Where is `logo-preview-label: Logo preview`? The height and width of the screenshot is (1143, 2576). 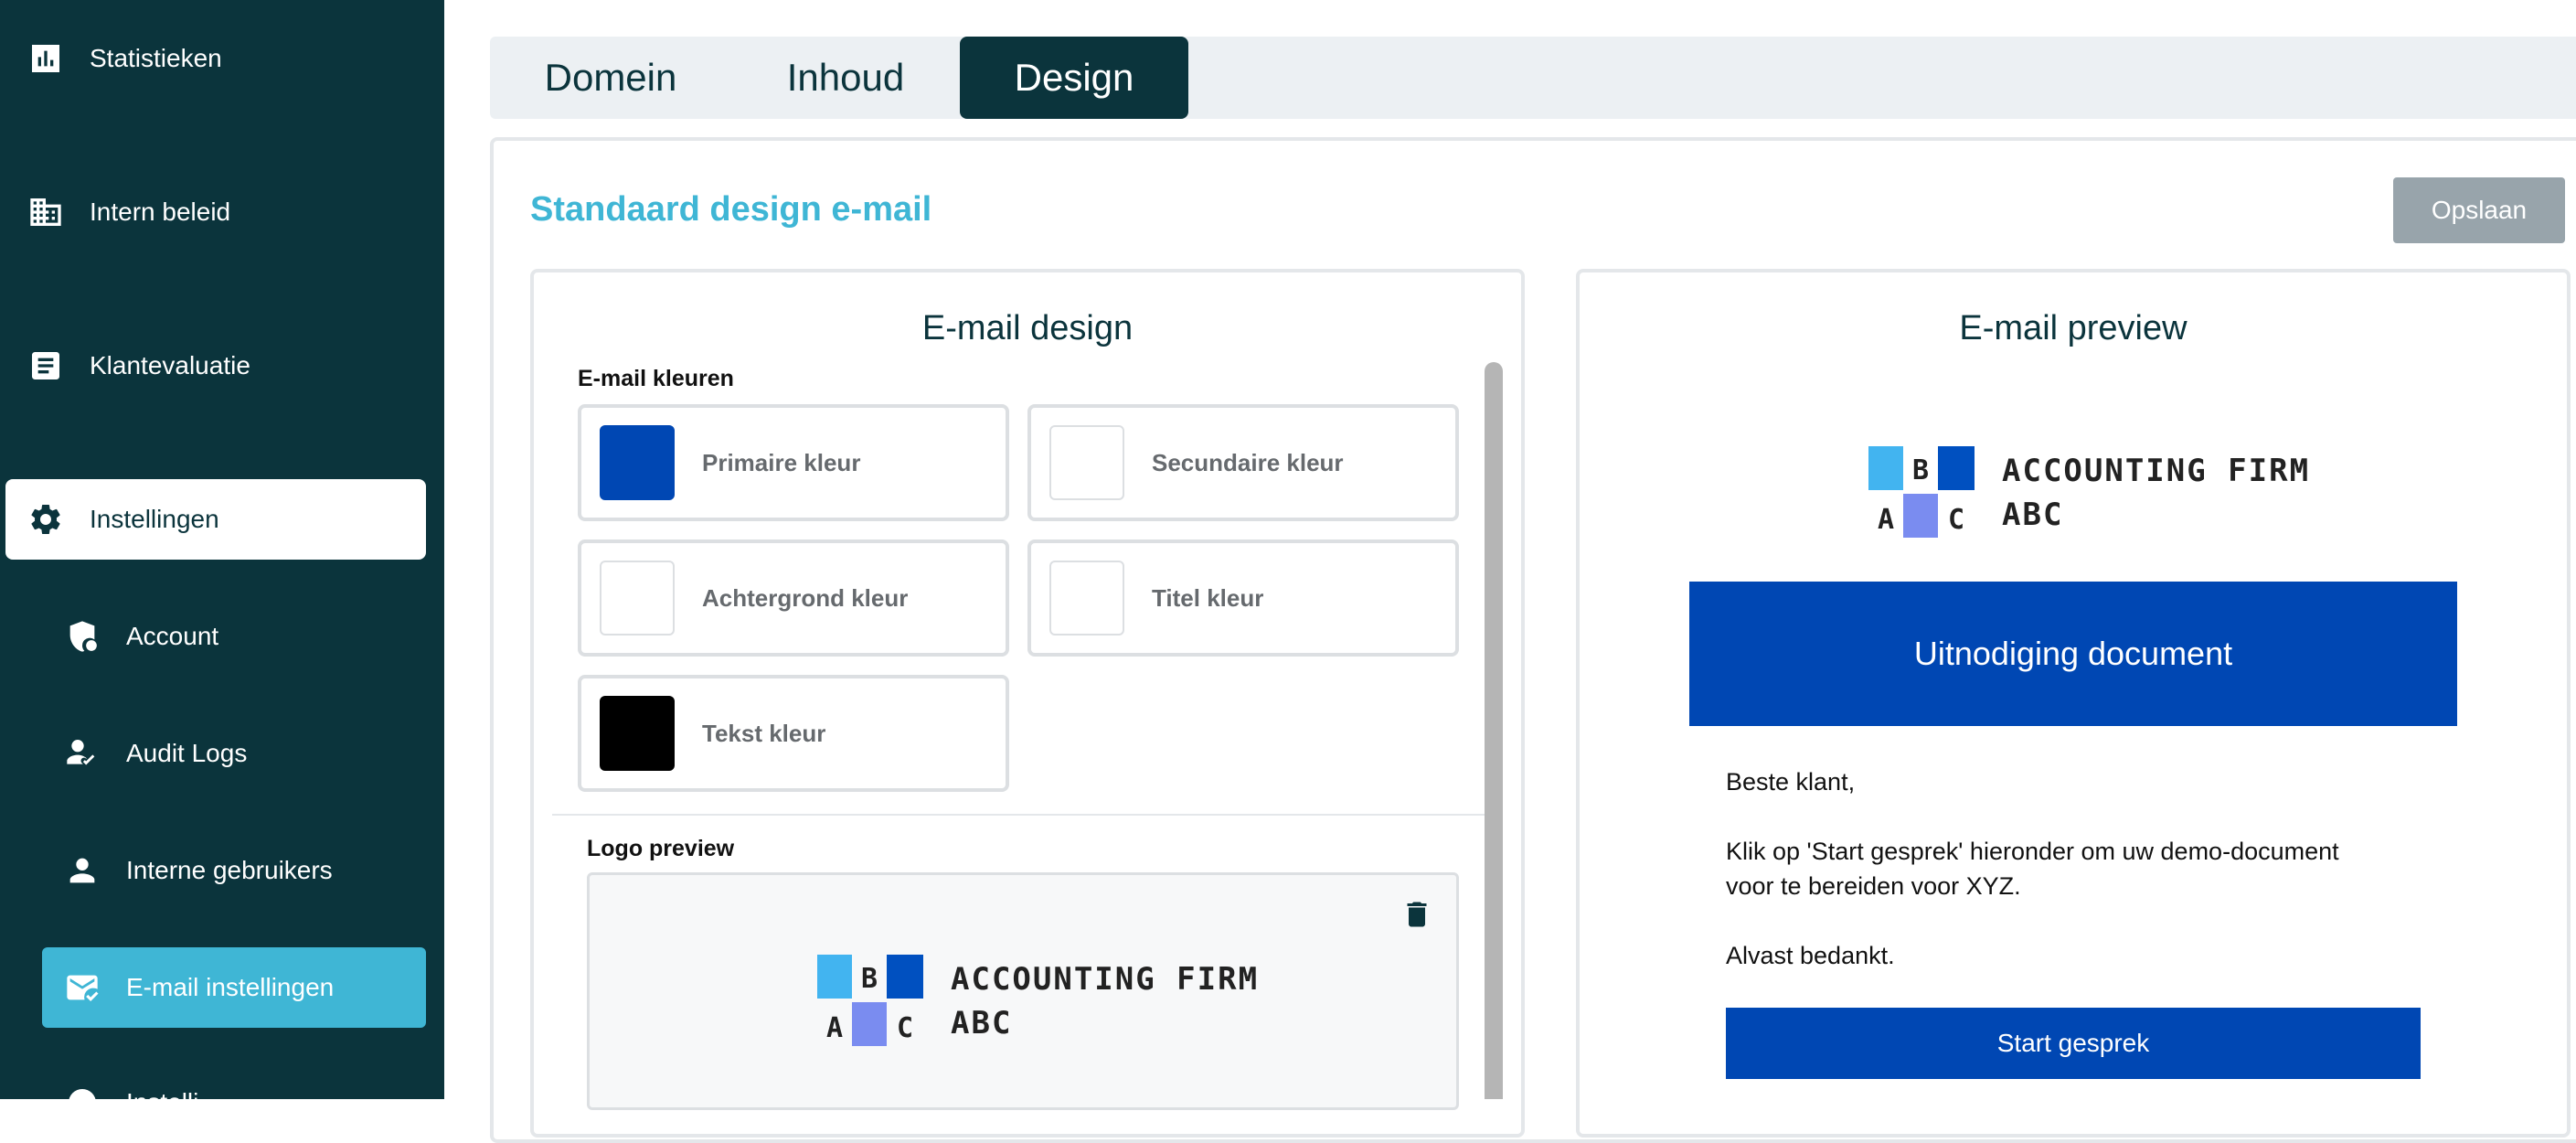
logo-preview-label: Logo preview is located at coordinates (661, 848).